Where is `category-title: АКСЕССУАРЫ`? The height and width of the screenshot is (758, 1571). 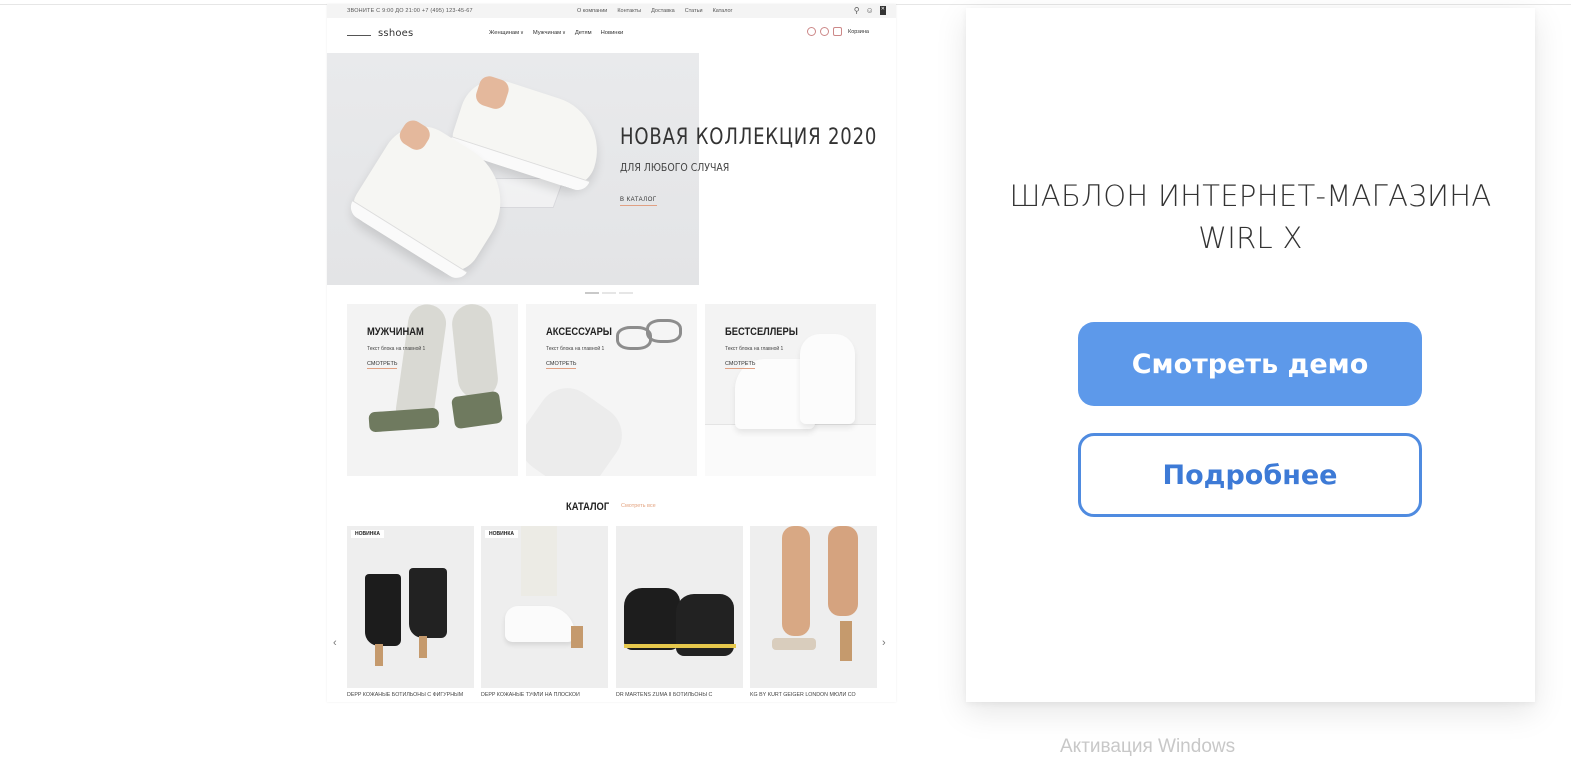
category-title: АКСЕССУАРЫ is located at coordinates (579, 332).